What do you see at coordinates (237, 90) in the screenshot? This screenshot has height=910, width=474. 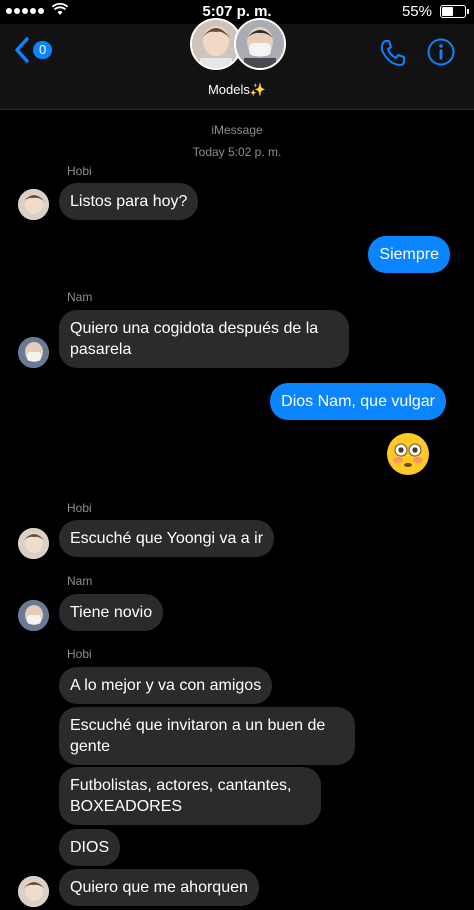 I see `group-title: Models✨` at bounding box center [237, 90].